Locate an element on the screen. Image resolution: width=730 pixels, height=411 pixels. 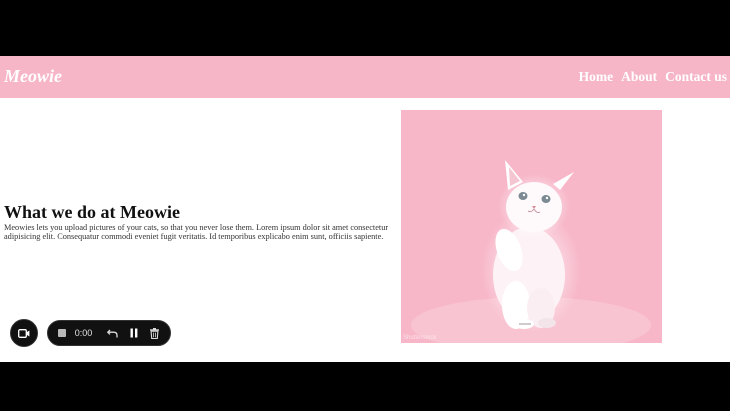
nav-link-about: About is located at coordinates (639, 77).